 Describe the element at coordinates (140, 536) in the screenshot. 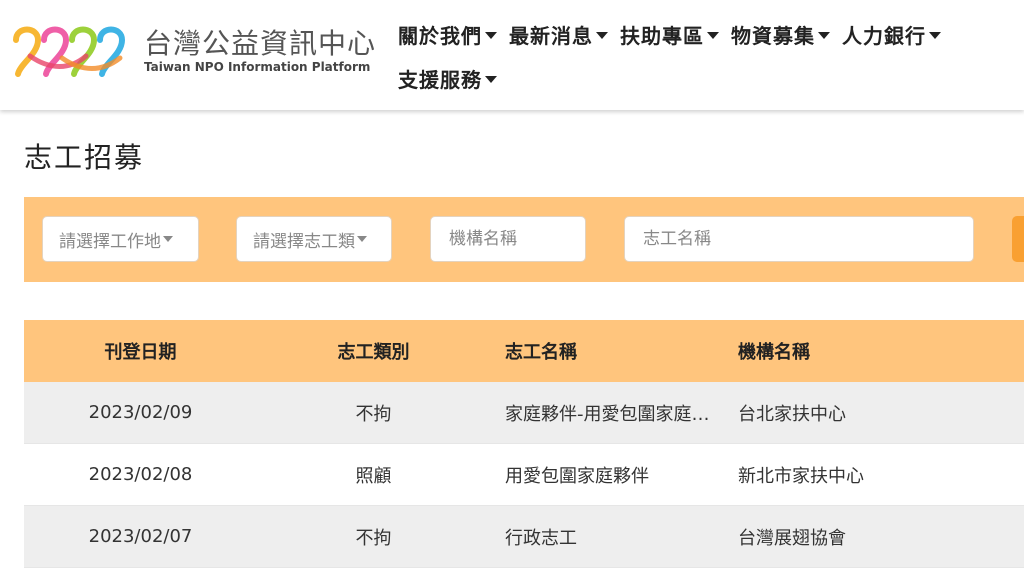

I see `cell-date: 2023/02/07` at that location.